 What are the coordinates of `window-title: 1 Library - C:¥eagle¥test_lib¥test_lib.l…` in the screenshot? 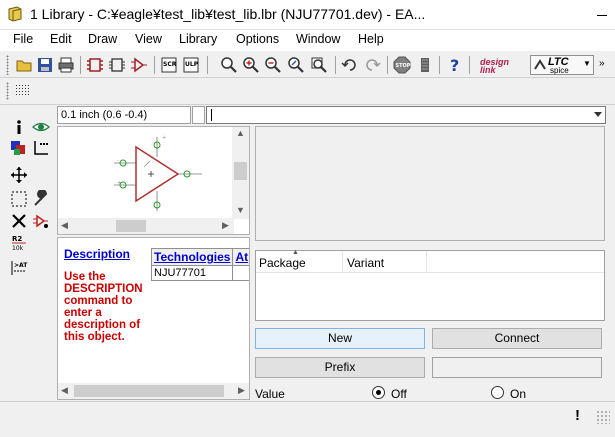 It's located at (228, 14).